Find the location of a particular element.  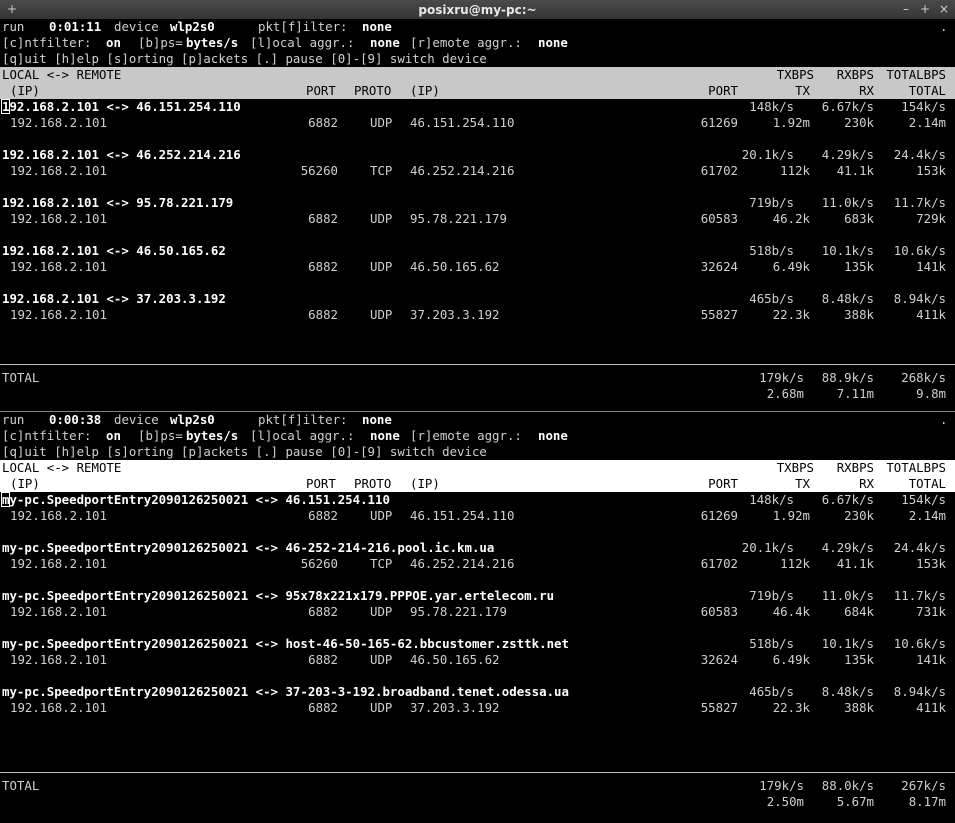

minimize-icon: – is located at coordinates (906, 9).